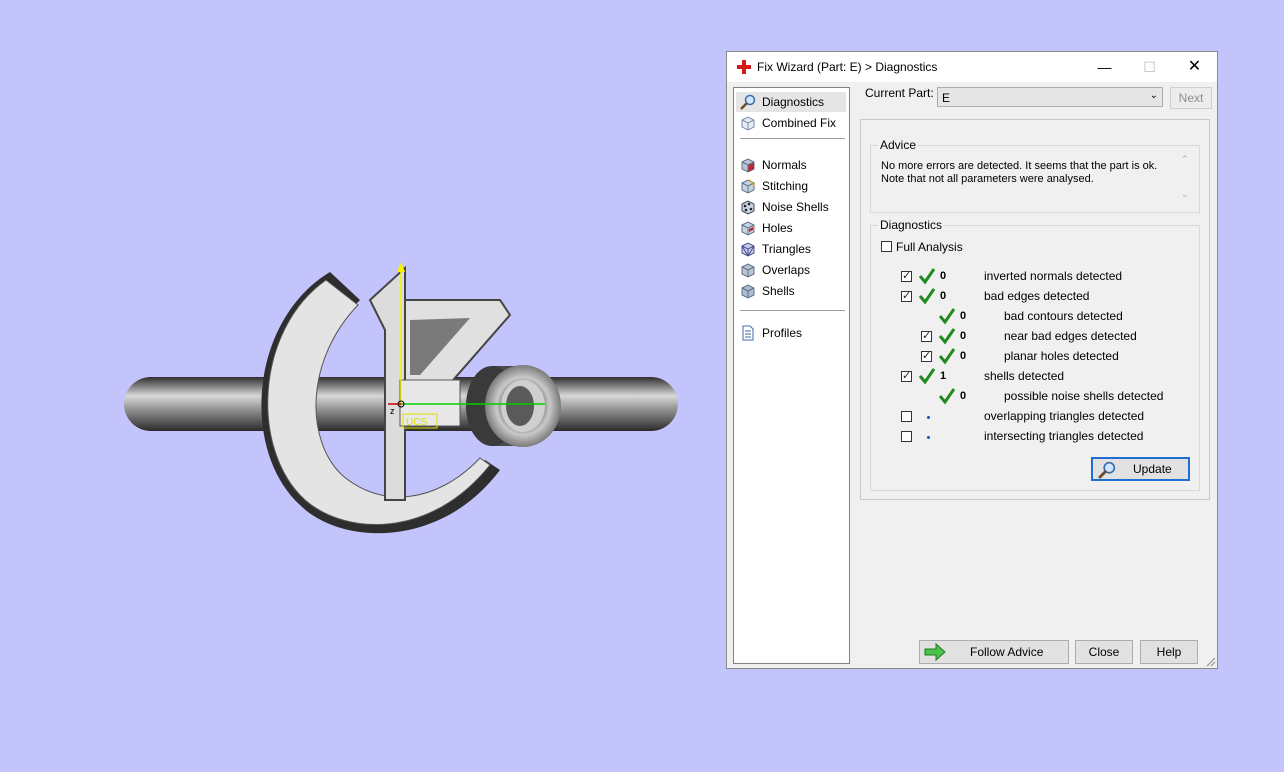 This screenshot has width=1284, height=772. Describe the element at coordinates (847, 67) in the screenshot. I see `dialog-title: Fix Wizard (Part: E) > Diagnostics` at that location.